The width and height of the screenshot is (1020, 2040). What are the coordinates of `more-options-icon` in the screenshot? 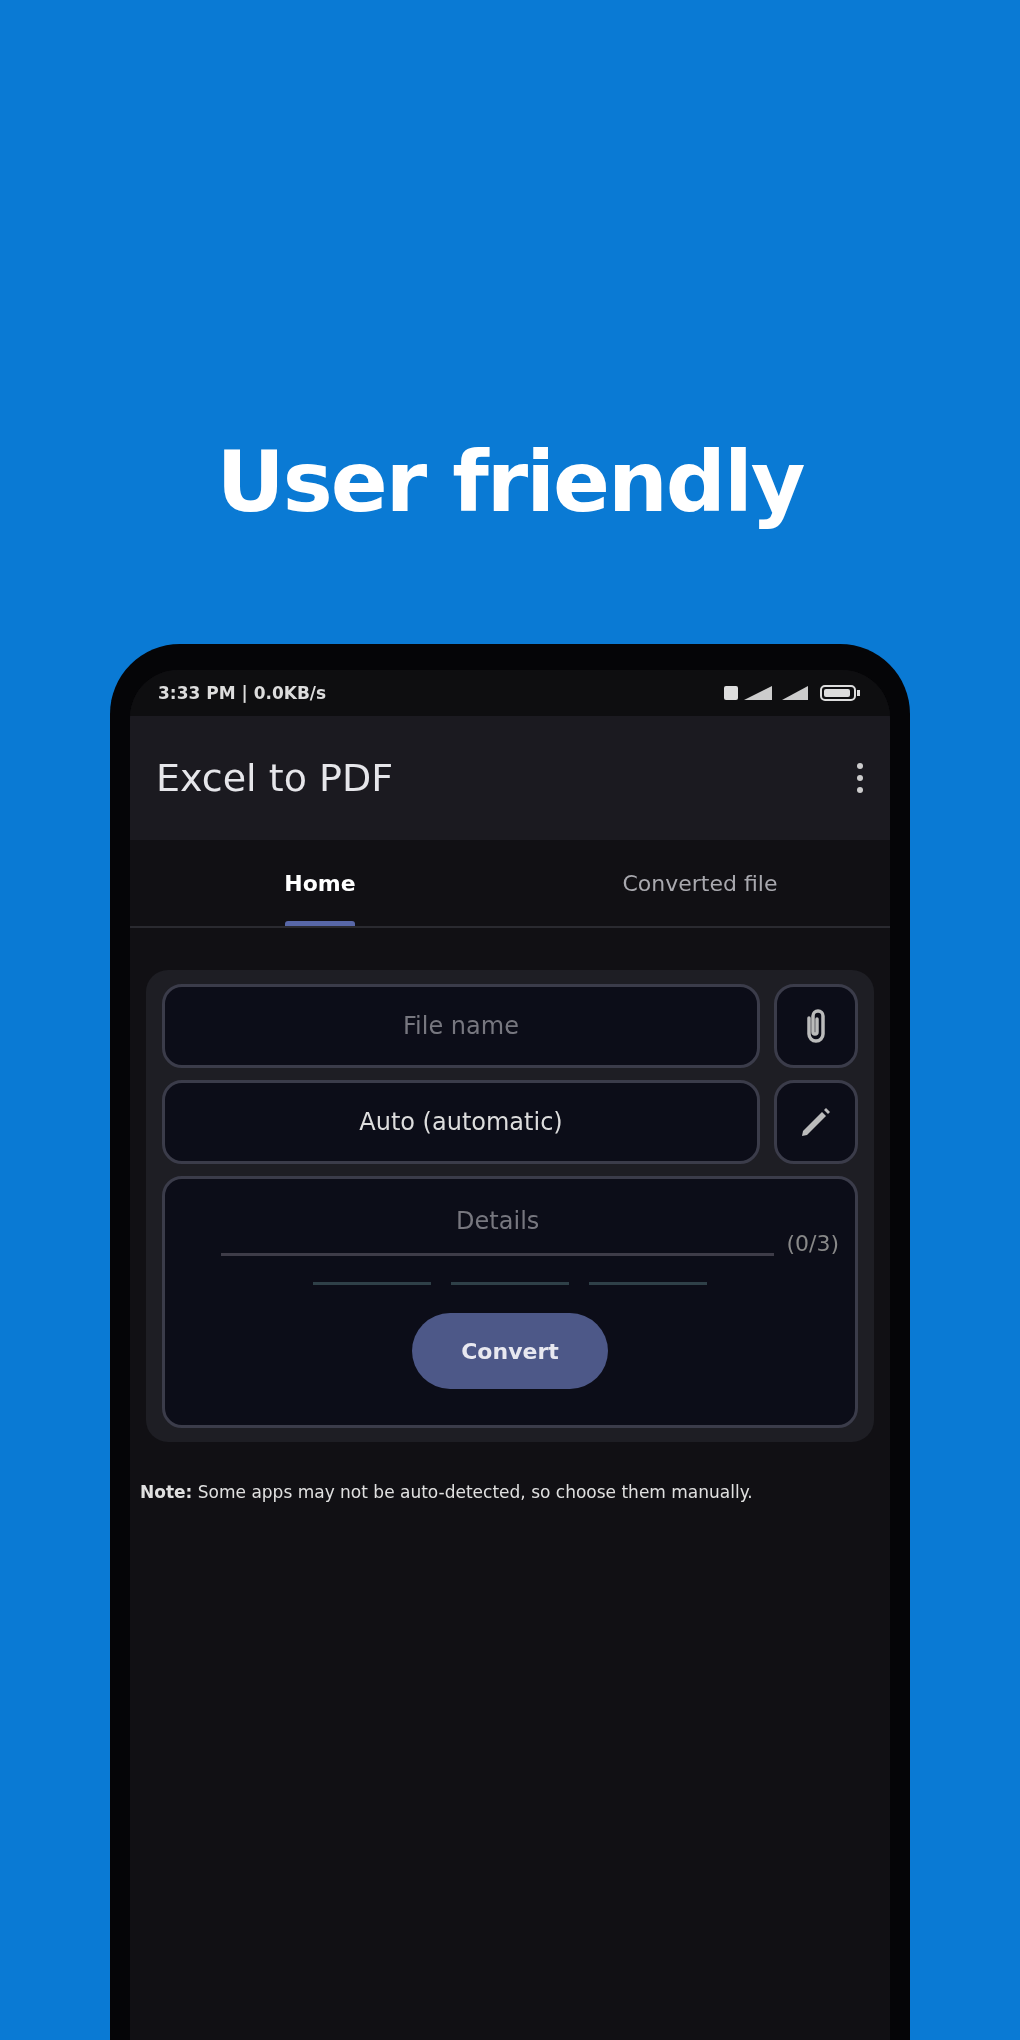 It's located at (860, 778).